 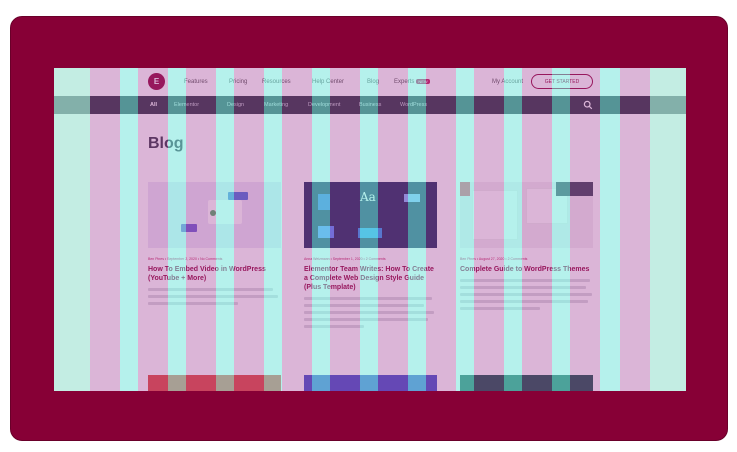 I want to click on category-development: Development, so click(x=324, y=105).